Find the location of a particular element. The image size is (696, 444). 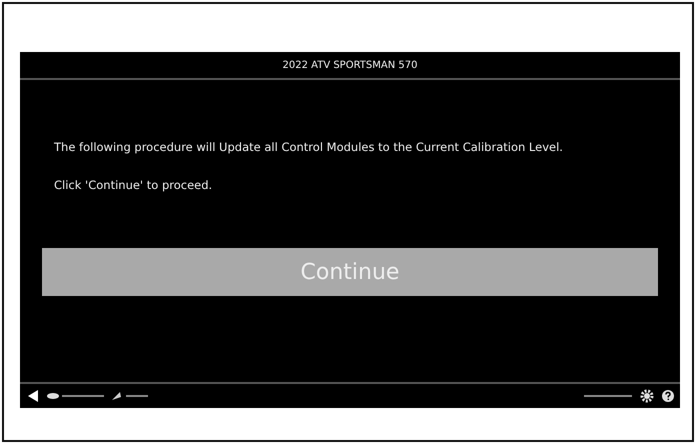

screen-title: 2022 ATV SPORTSMAN 570 is located at coordinates (350, 65).